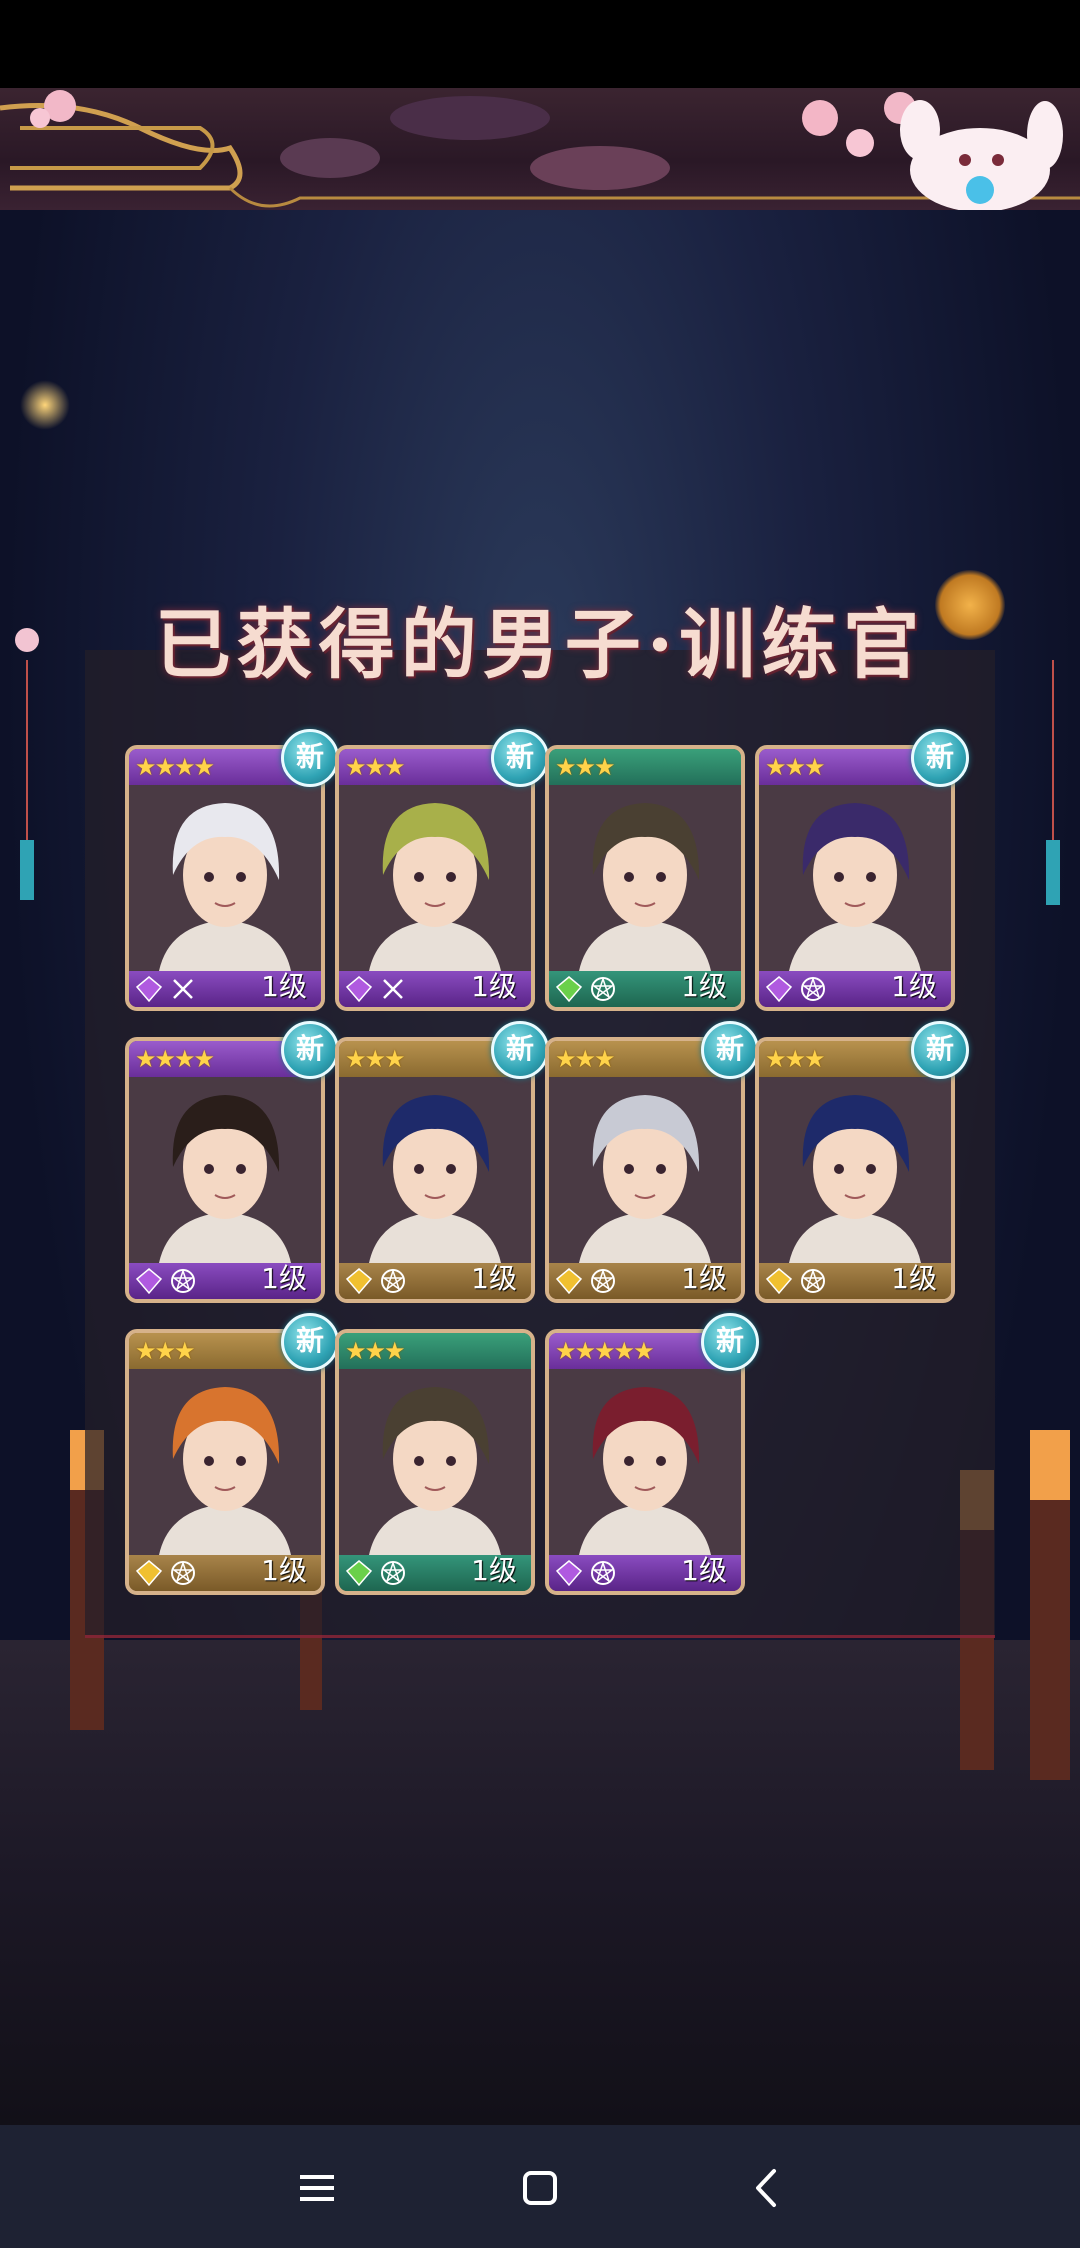  I want to click on status-bar, so click(540, 44).